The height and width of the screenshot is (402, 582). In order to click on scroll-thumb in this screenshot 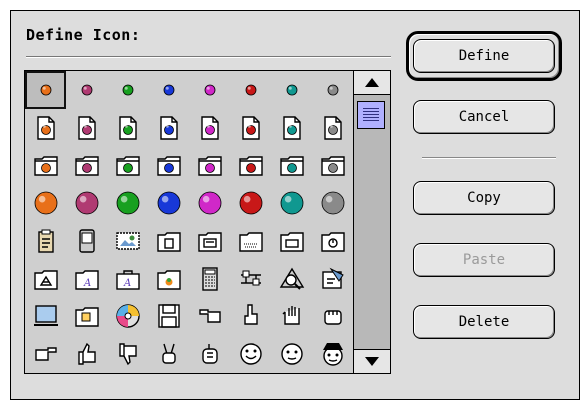, I will do `click(371, 115)`.